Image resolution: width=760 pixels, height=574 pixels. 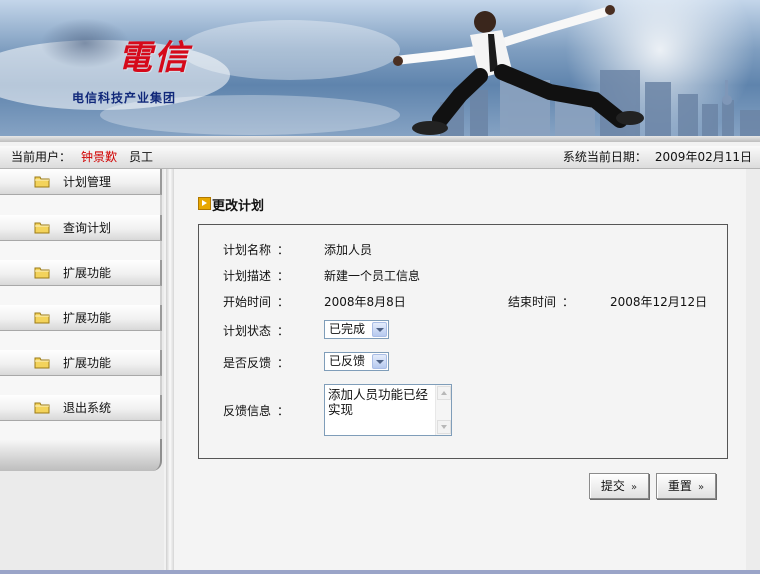 I want to click on start-time-label: 开始时间, so click(x=247, y=302).